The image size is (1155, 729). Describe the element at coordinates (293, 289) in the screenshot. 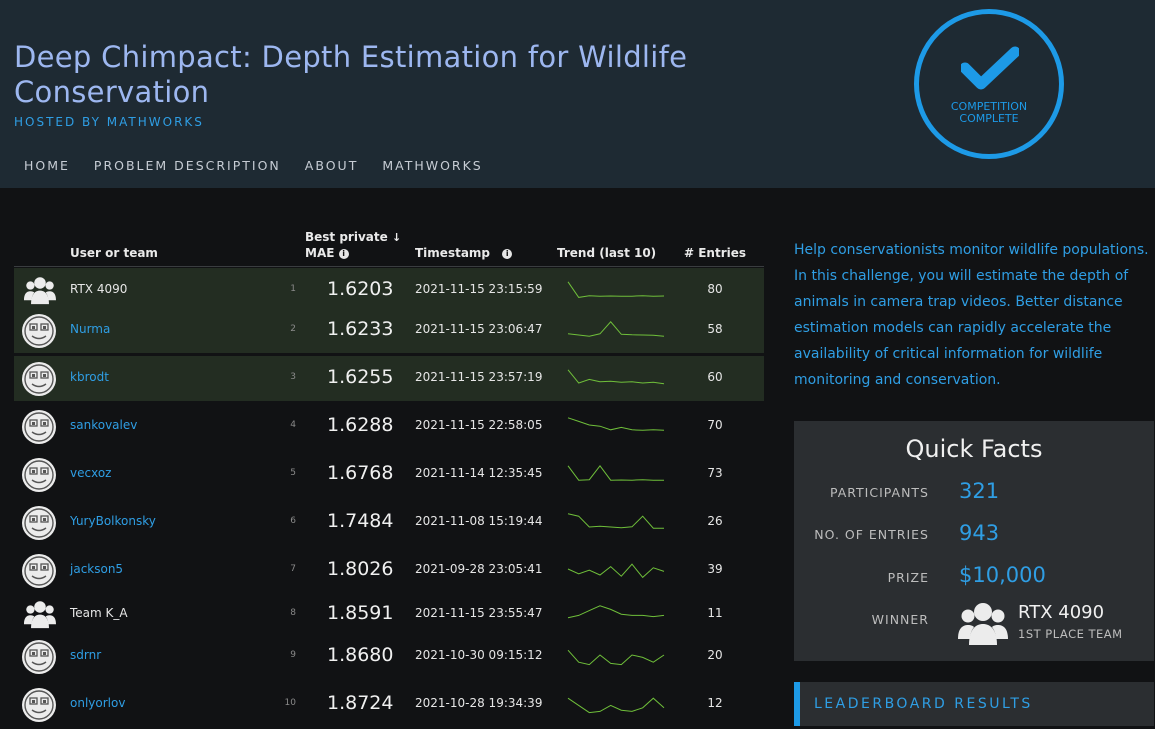

I see `rank-number: 1` at that location.